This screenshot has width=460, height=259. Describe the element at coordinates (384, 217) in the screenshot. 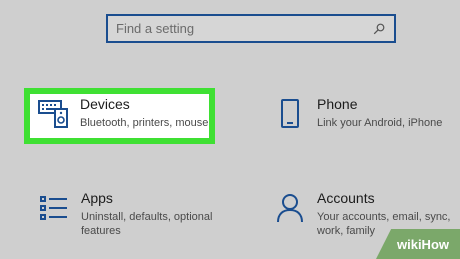

I see `tile-accounts-description-line: Your accounts, email, sync,` at that location.